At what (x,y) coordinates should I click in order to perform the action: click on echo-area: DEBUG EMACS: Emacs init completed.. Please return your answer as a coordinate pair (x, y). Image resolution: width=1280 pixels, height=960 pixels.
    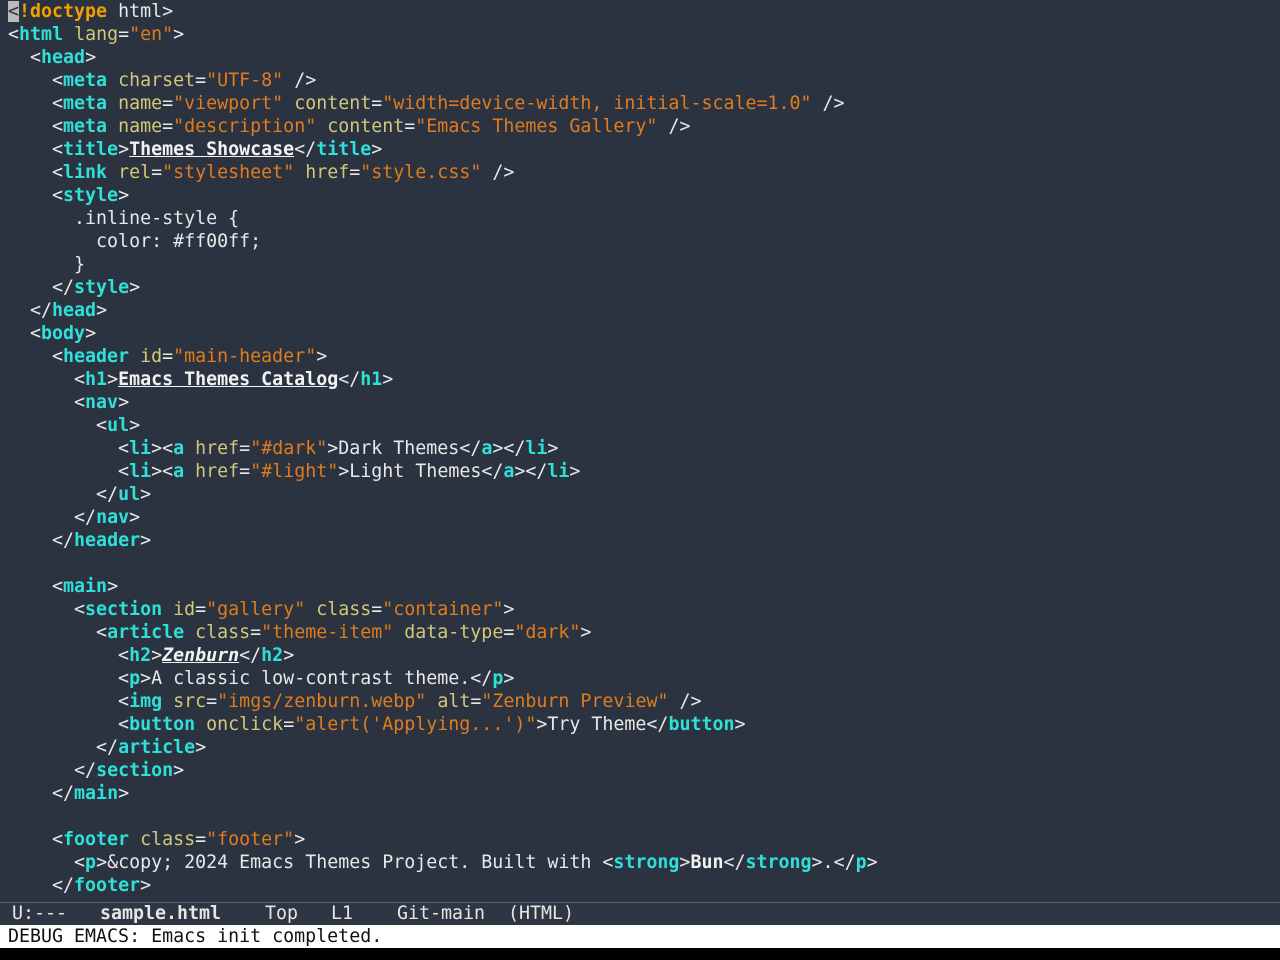
    Looking at the image, I should click on (640, 936).